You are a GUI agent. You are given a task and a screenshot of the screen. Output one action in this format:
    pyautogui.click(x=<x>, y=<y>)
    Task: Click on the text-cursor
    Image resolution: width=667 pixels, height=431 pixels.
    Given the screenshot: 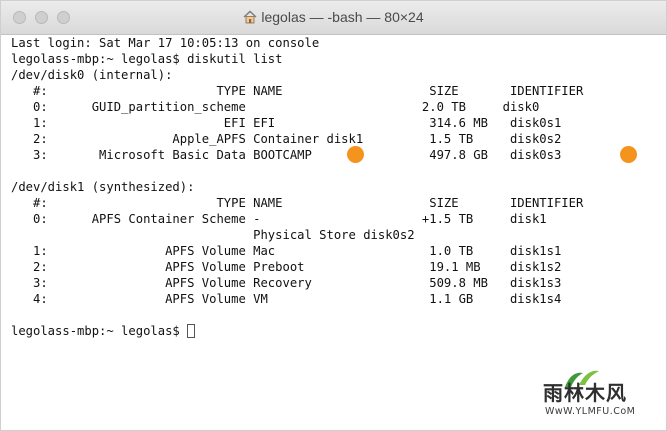 What is the action you would take?
    pyautogui.click(x=191, y=331)
    